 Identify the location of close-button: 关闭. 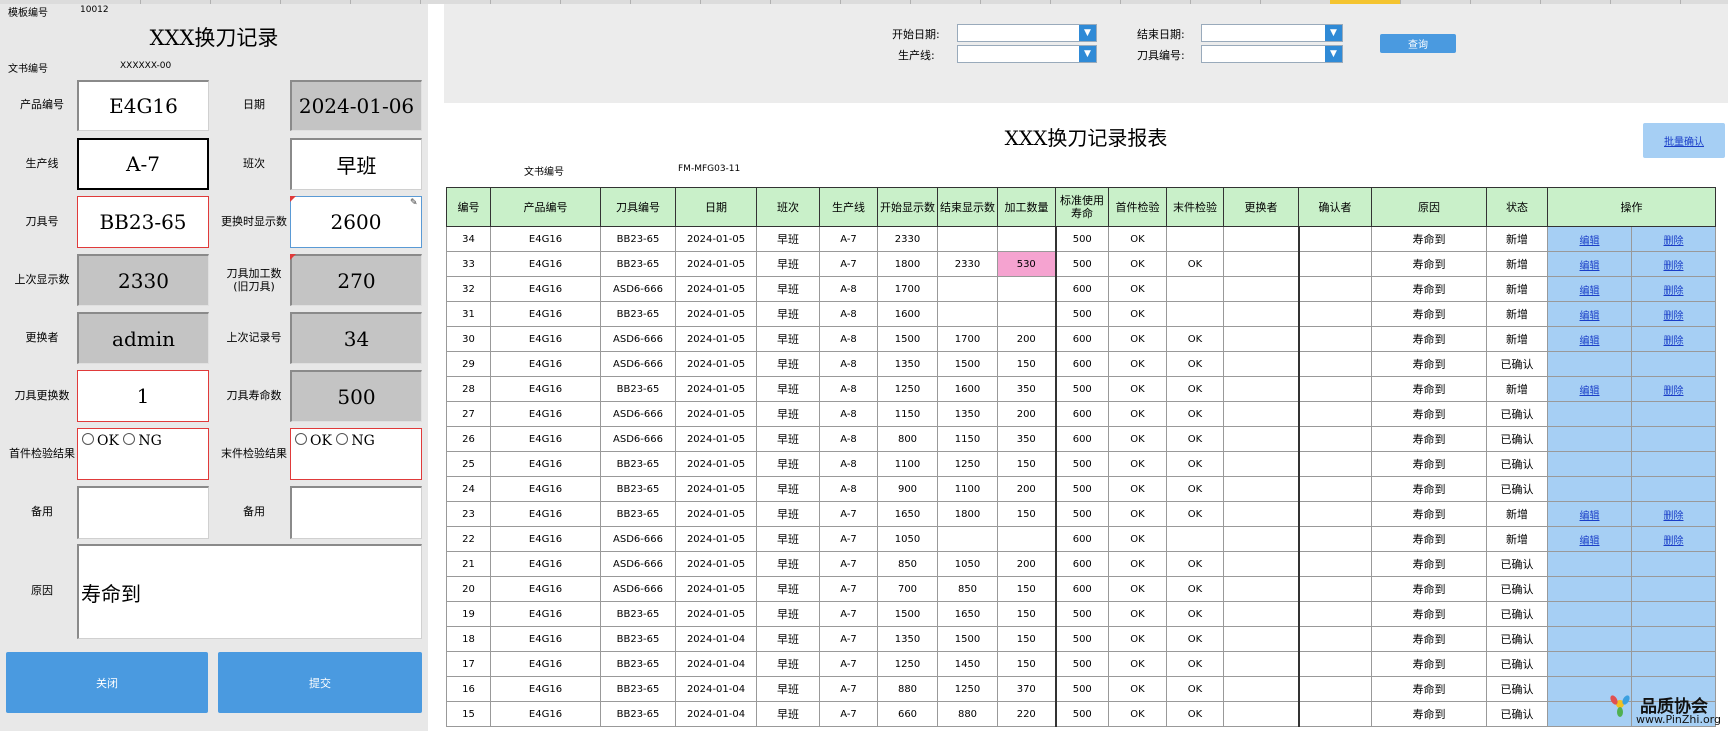
(107, 682).